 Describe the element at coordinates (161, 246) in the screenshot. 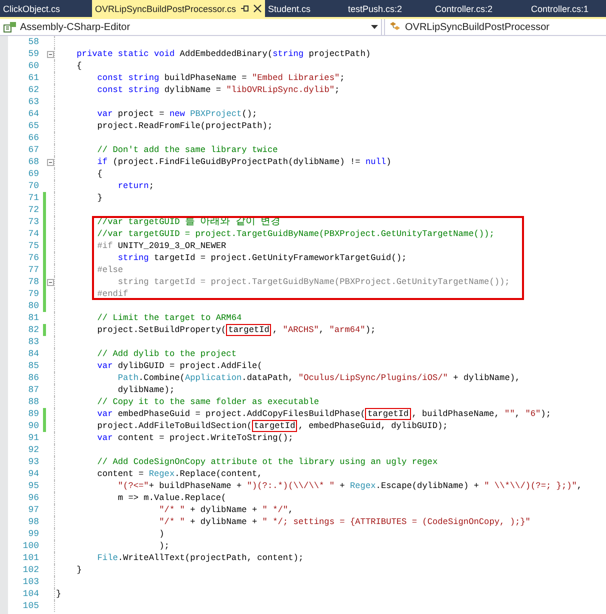

I see `code-line: #if UNITY_2019_3_OR_NEWER` at that location.